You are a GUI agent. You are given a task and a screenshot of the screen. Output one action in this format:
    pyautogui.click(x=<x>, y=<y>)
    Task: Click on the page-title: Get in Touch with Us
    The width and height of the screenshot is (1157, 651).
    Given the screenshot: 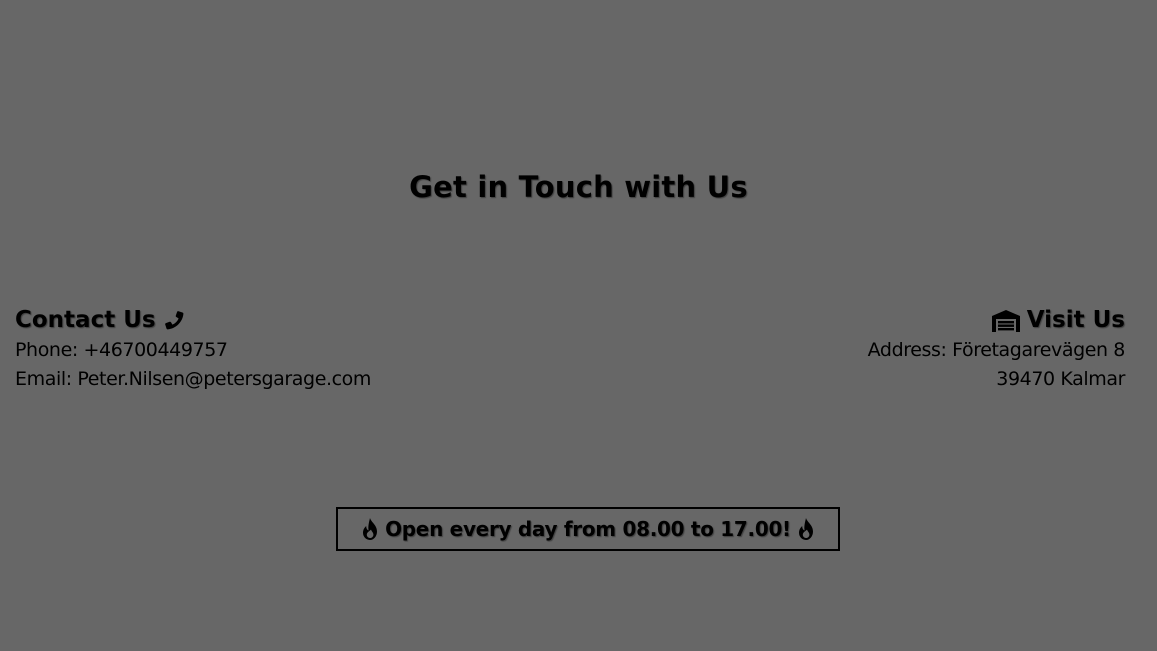 What is the action you would take?
    pyautogui.click(x=578, y=187)
    